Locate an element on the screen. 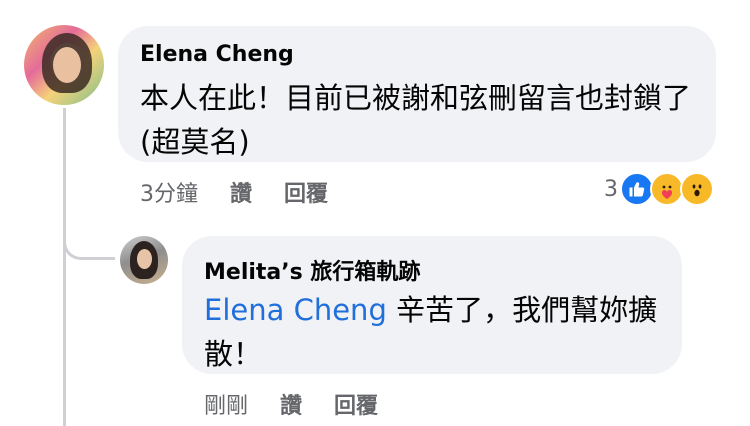 The height and width of the screenshot is (426, 750). reaction-count: 3 is located at coordinates (611, 189).